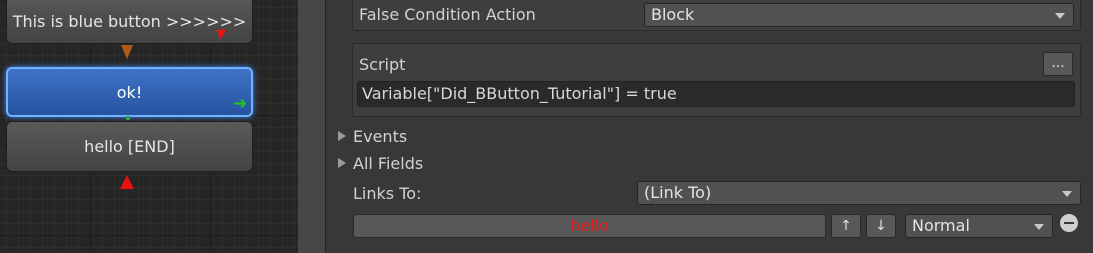  What do you see at coordinates (221, 34) in the screenshot?
I see `red-marker-icon: ▼` at bounding box center [221, 34].